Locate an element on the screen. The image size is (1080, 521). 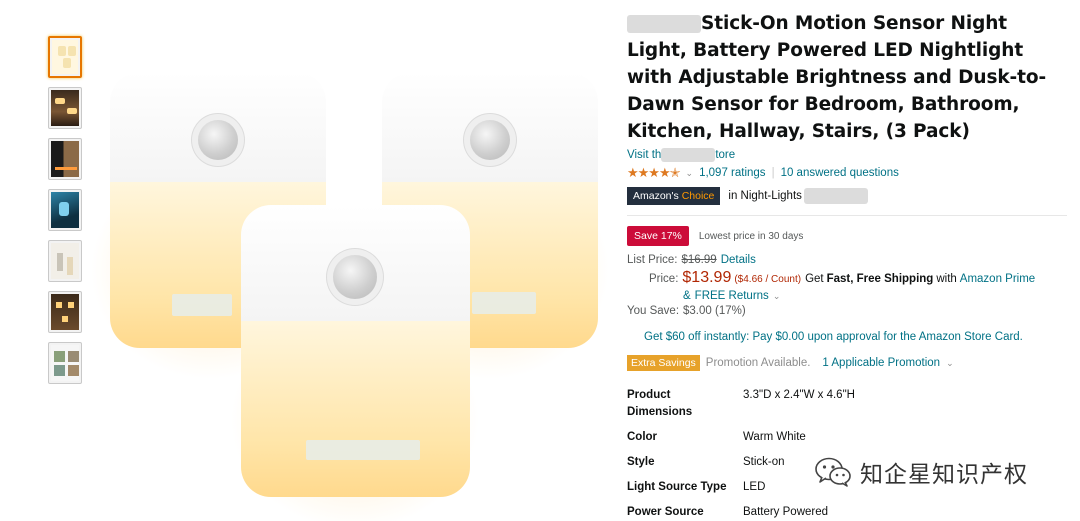
star-rating-icon: ★★★★✭ is located at coordinates (654, 173).